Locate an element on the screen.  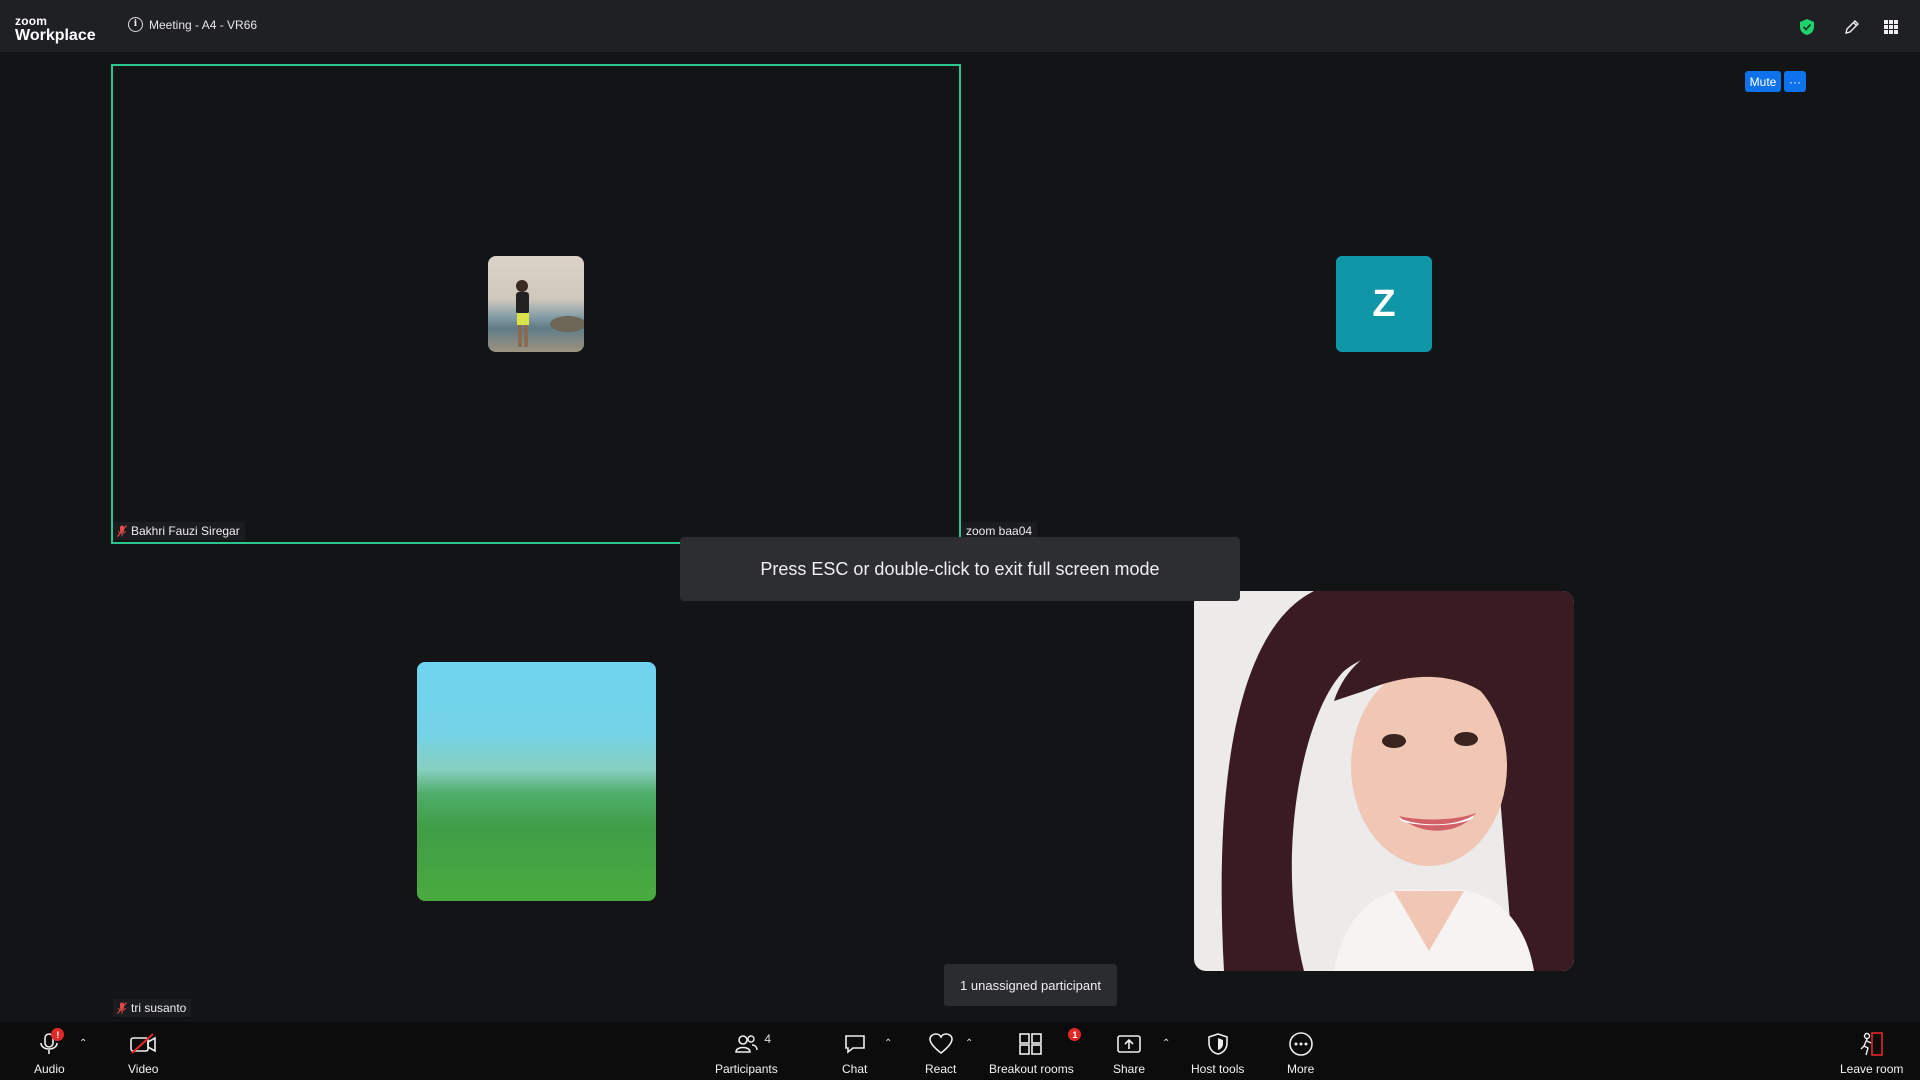
zoom-workplace-logo: zoom Workplace is located at coordinates (55, 29).